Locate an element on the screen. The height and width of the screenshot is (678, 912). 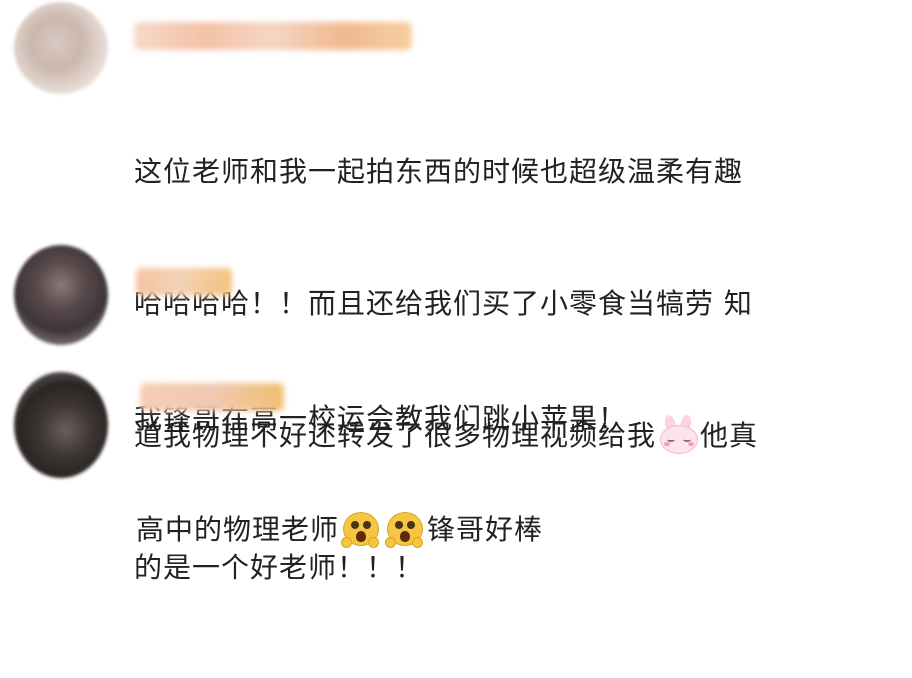
comment-line-text: 高中的物理老师 is located at coordinates (238, 529).